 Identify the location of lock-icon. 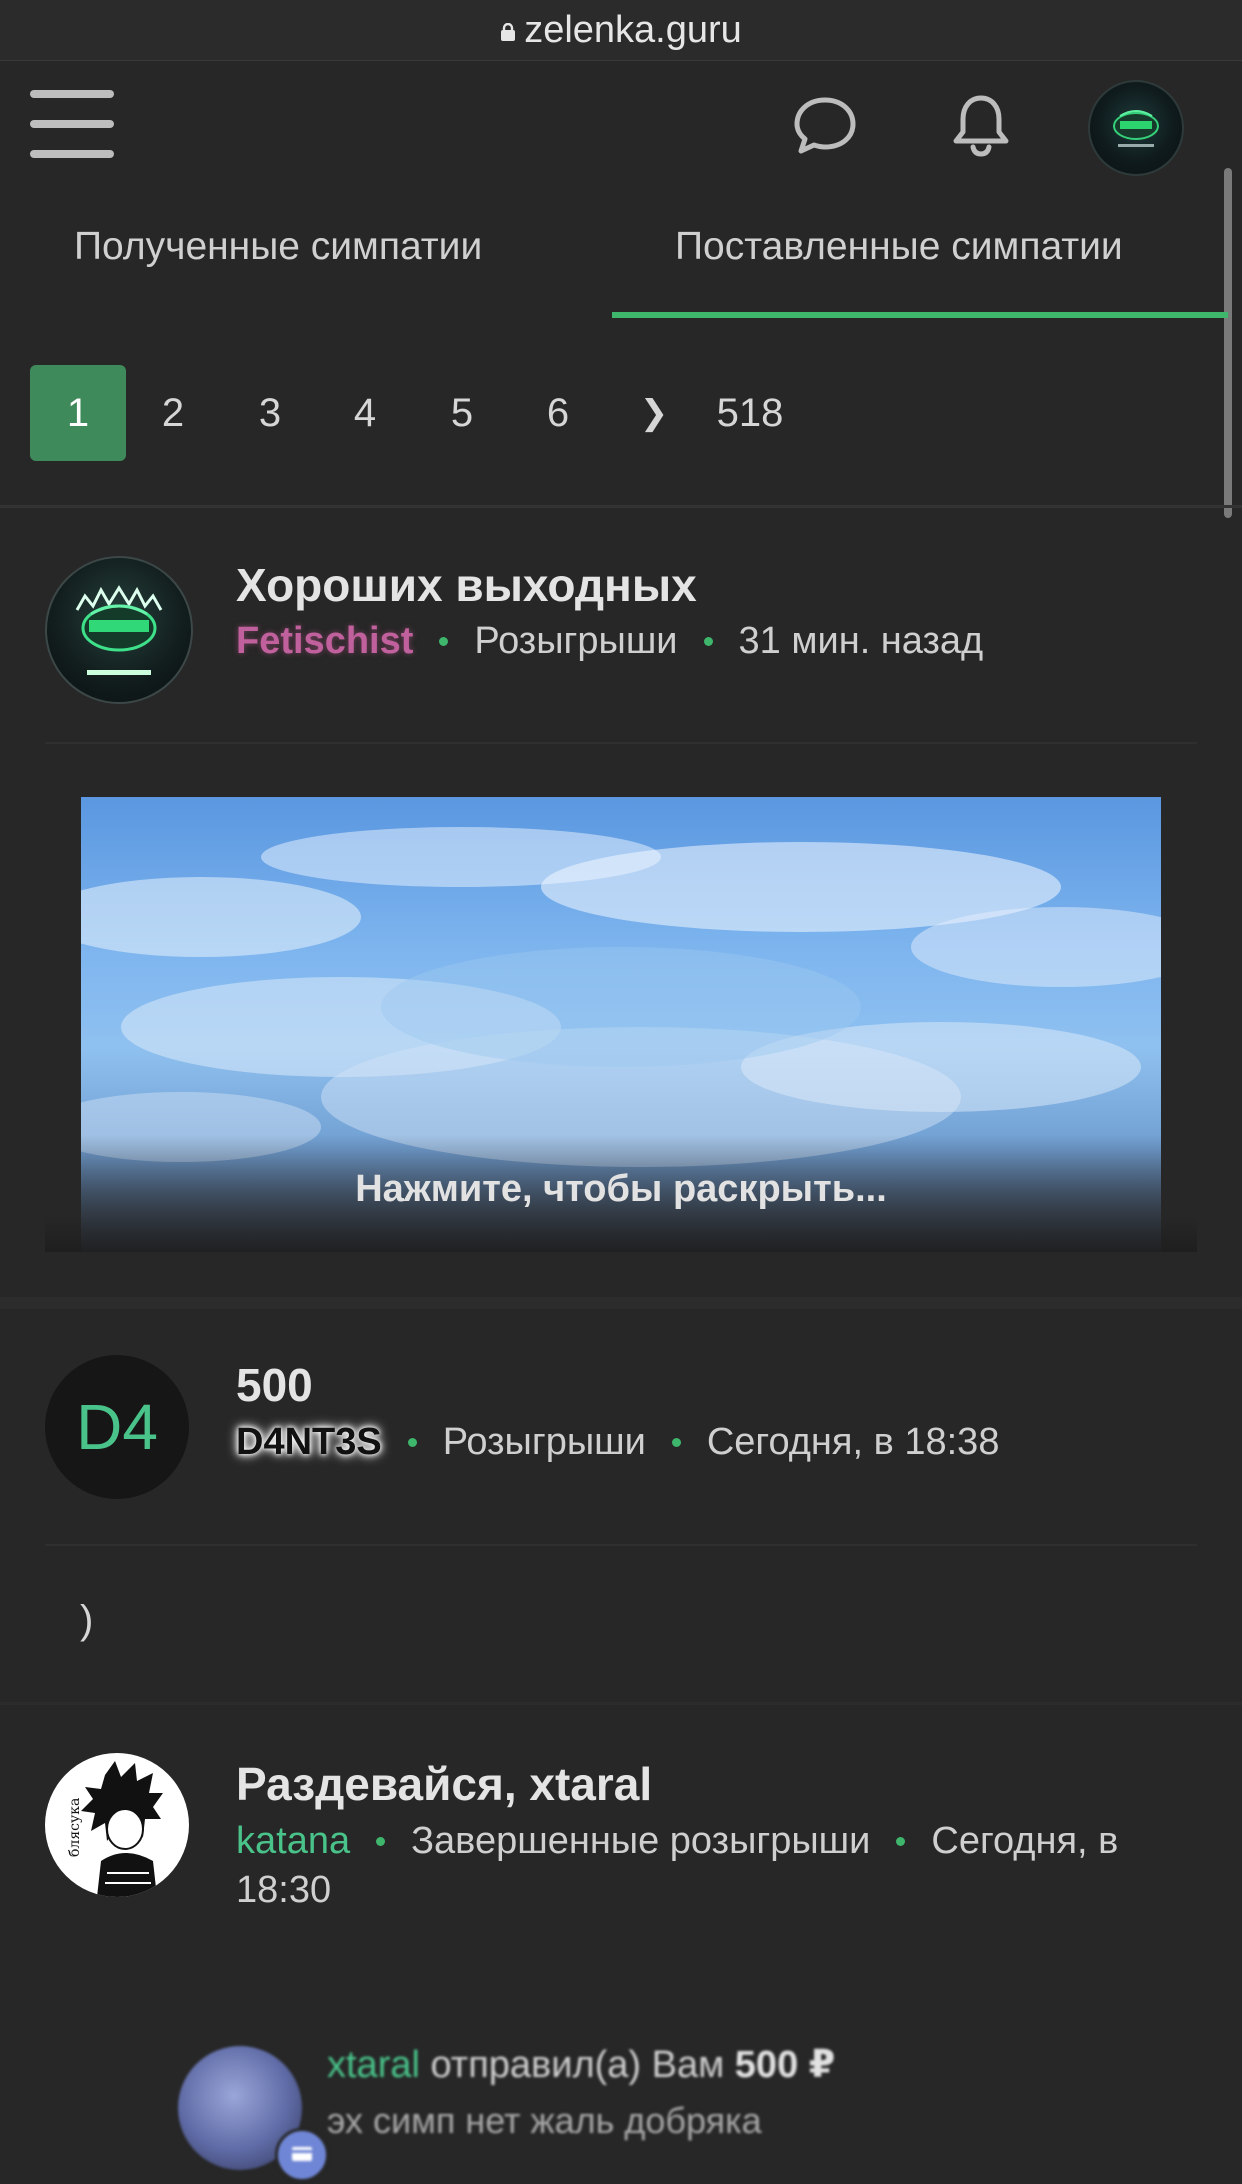
(508, 32).